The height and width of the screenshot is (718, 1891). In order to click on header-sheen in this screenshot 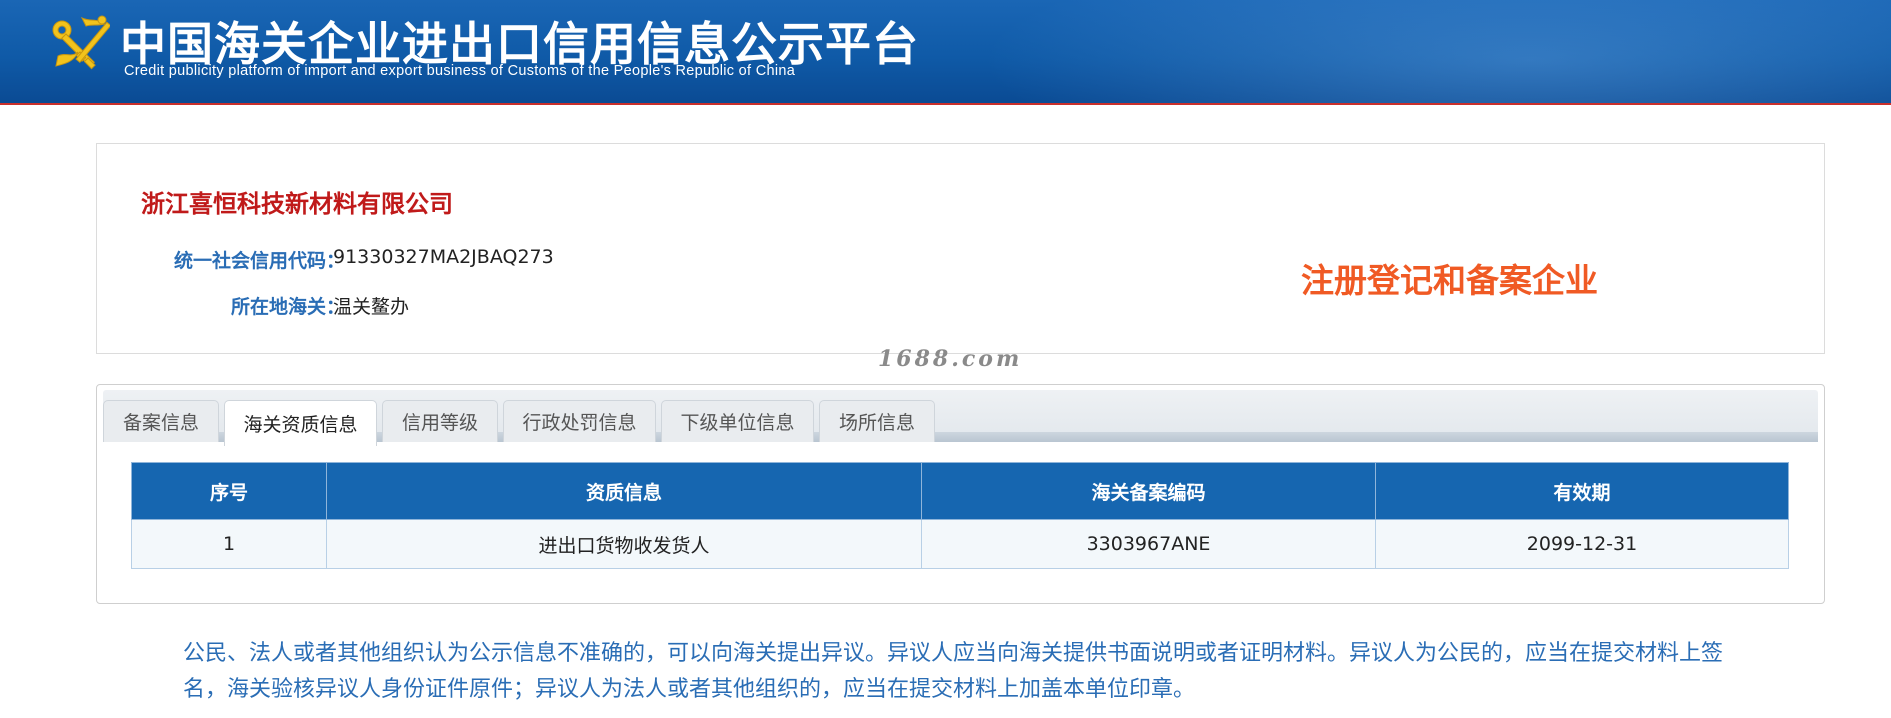, I will do `click(1435, 52)`.